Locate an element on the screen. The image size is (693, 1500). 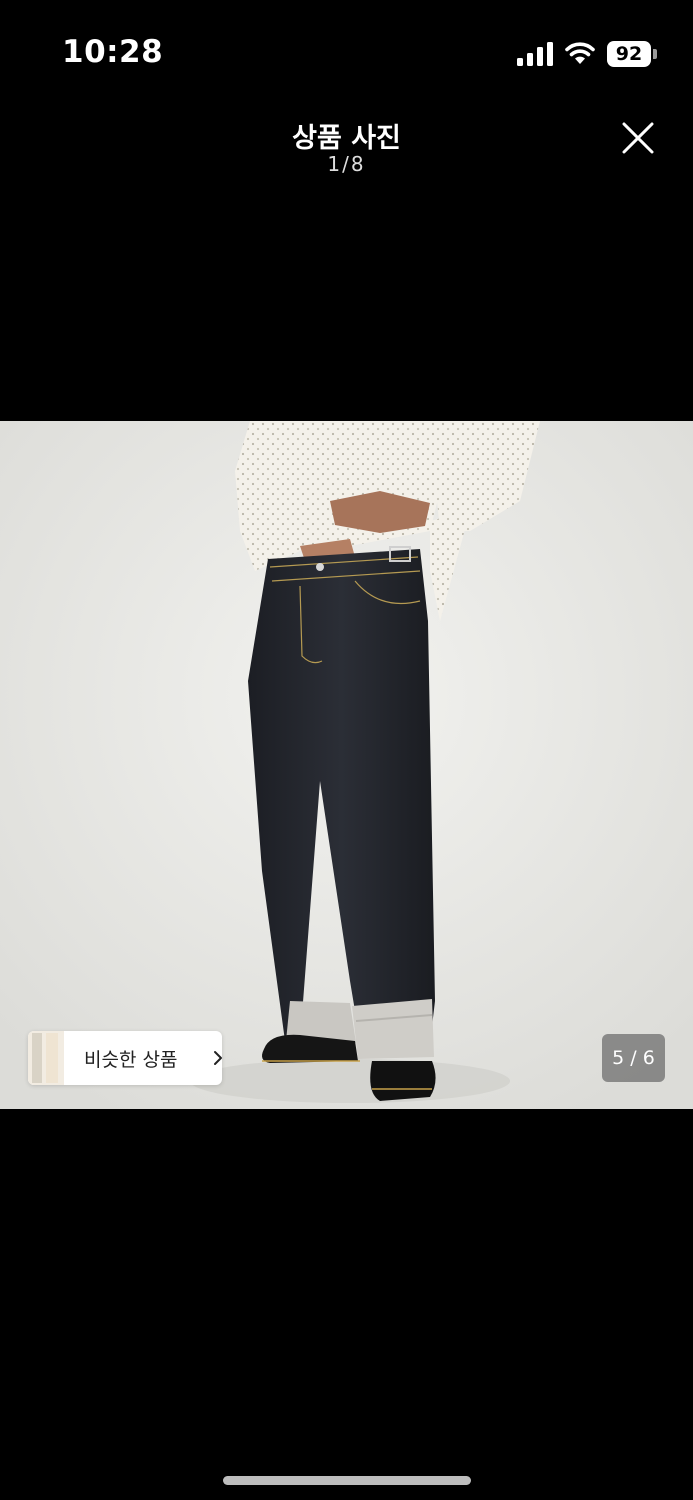
close-button is located at coordinates (638, 138).